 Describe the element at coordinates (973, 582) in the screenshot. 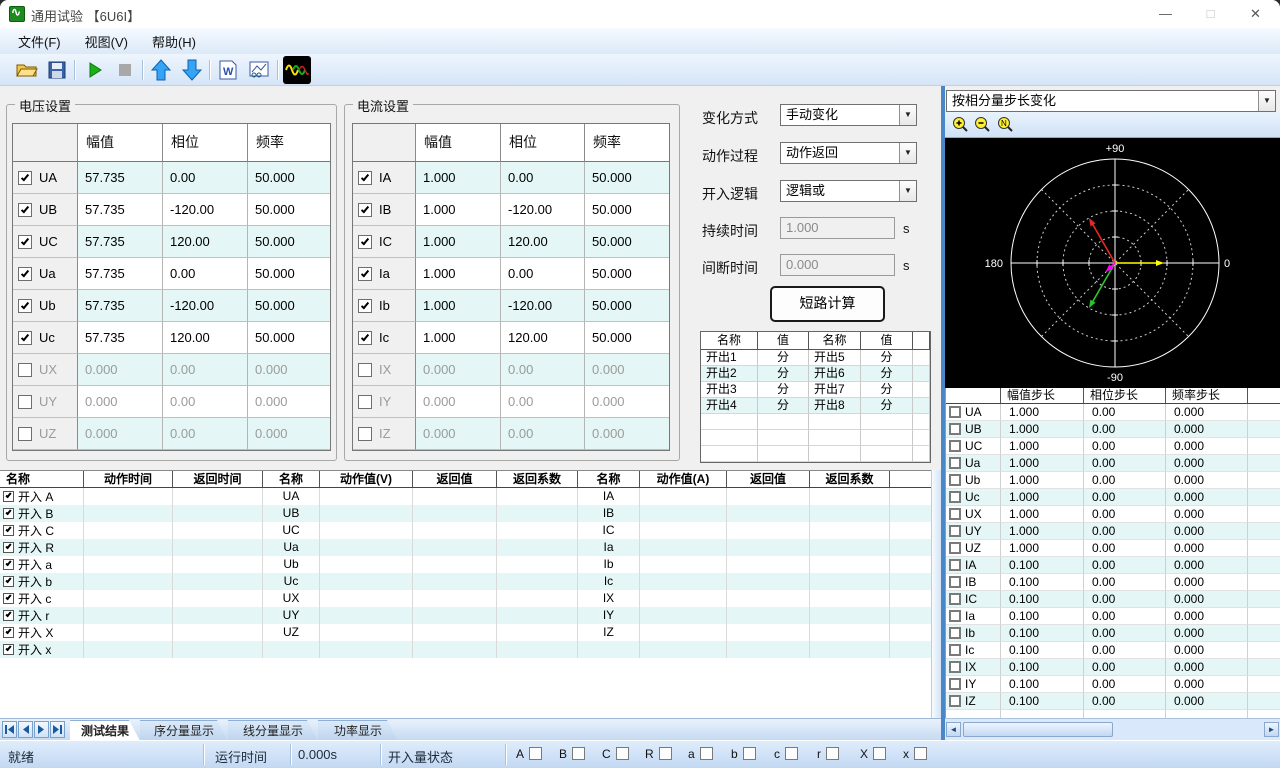

I see `step-channel-cell: IB` at that location.